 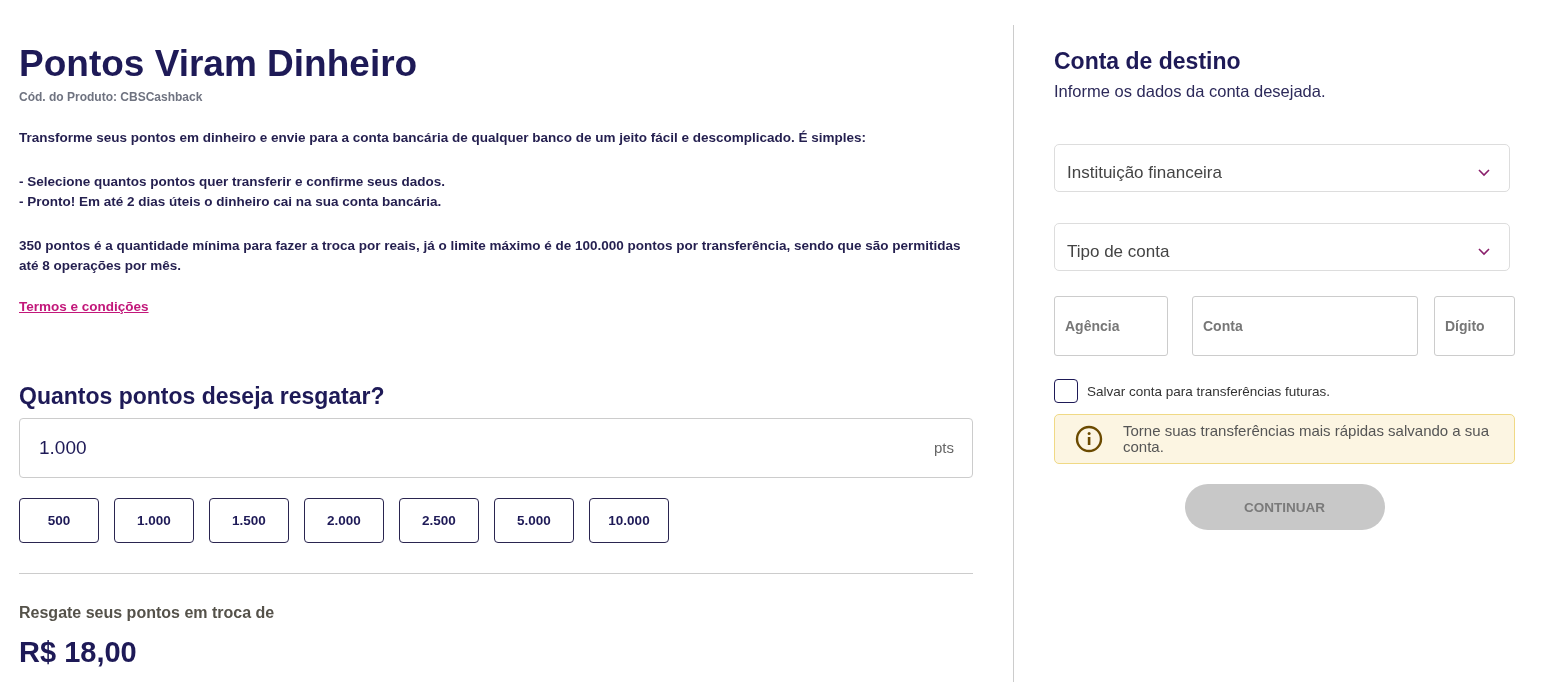 What do you see at coordinates (344, 520) in the screenshot?
I see `preset-button: 2.000` at bounding box center [344, 520].